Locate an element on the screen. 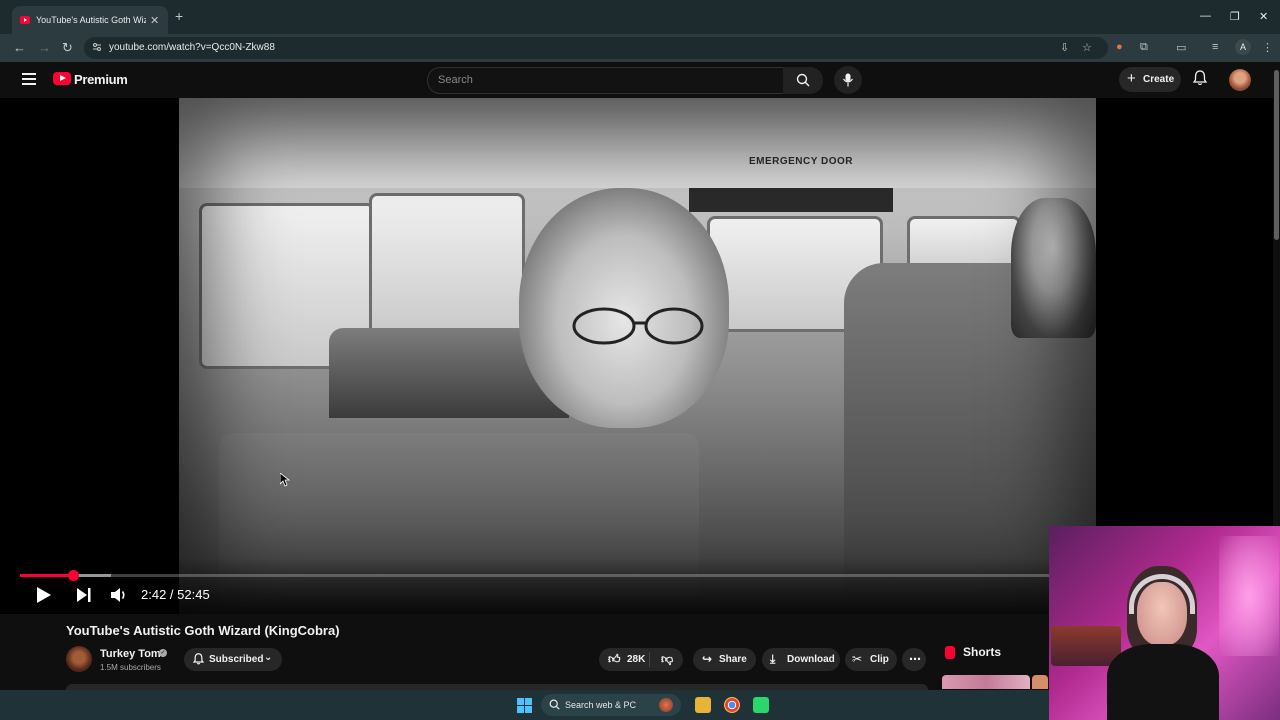  volume-icon is located at coordinates (119, 595).